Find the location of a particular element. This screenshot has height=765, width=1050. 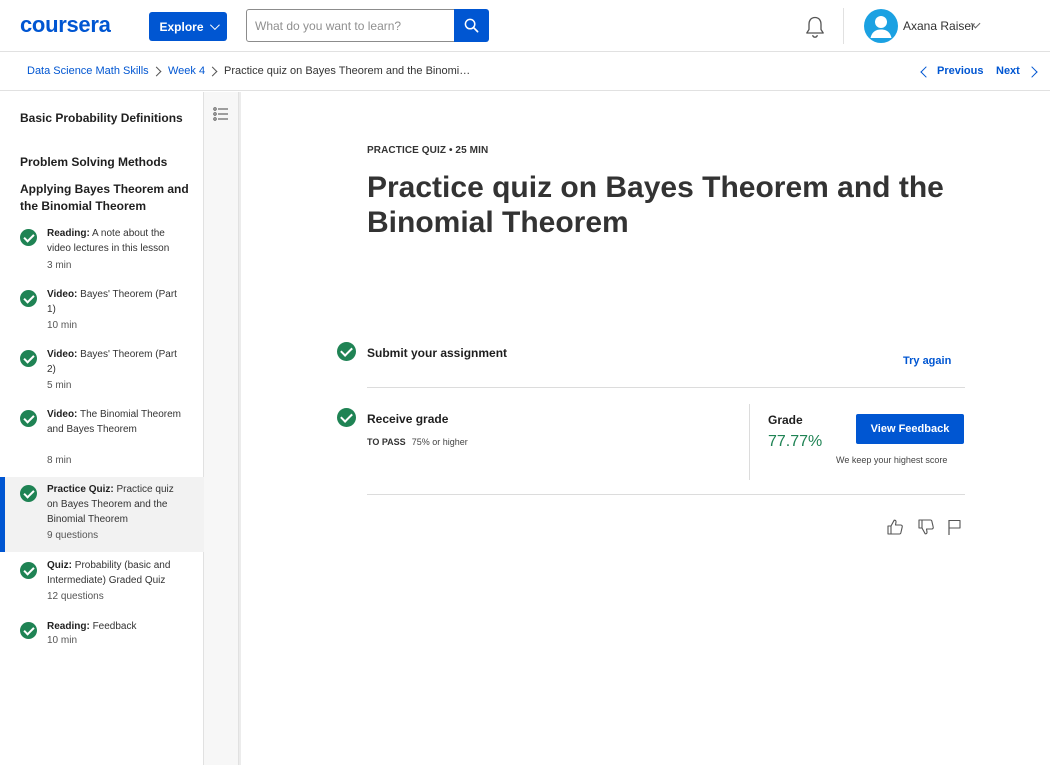

grade-divider is located at coordinates (749, 442).